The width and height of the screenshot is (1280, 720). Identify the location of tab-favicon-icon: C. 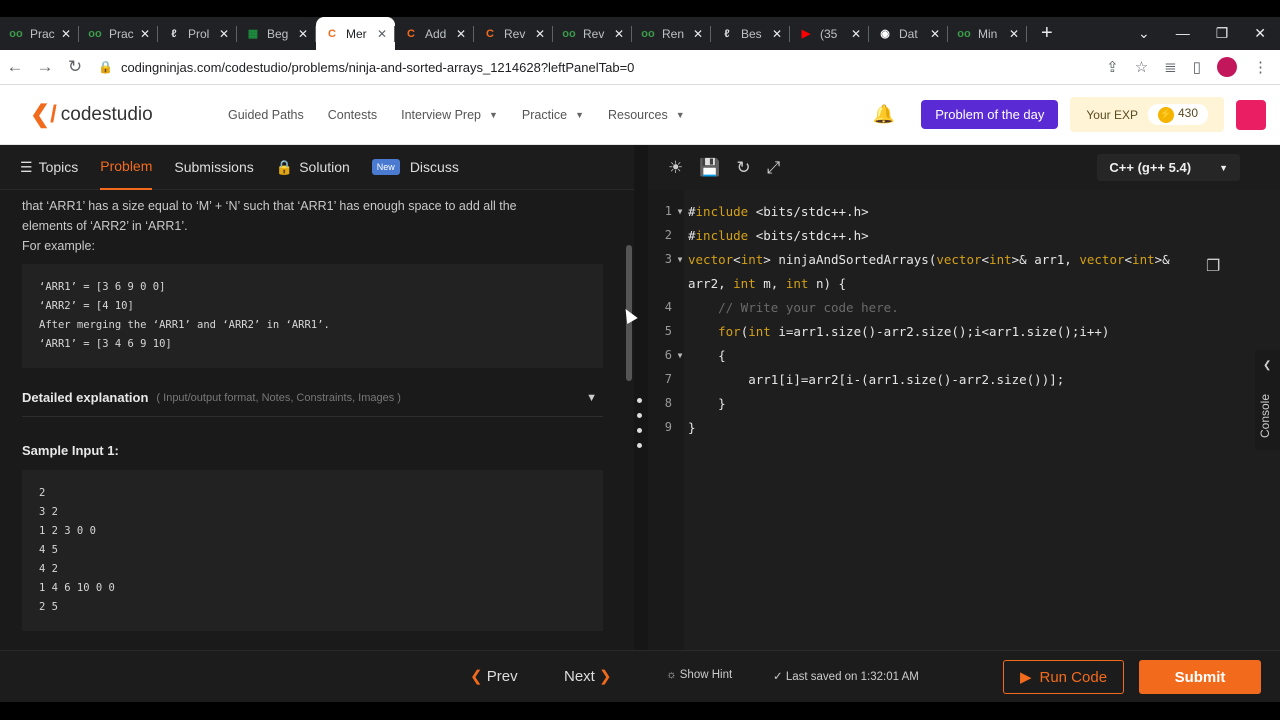
(490, 33).